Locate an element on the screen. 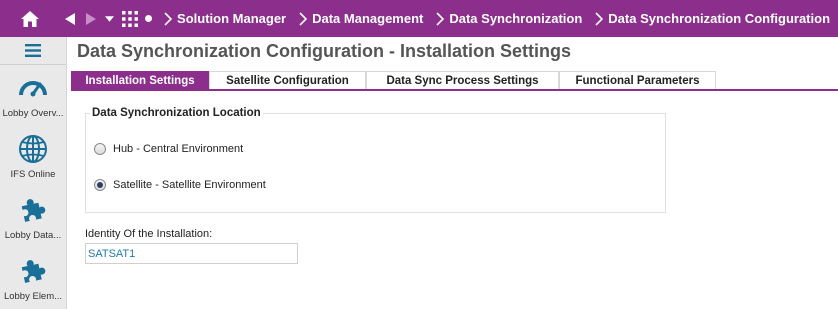  breadcrumb-label: Solution Manager is located at coordinates (231, 18).